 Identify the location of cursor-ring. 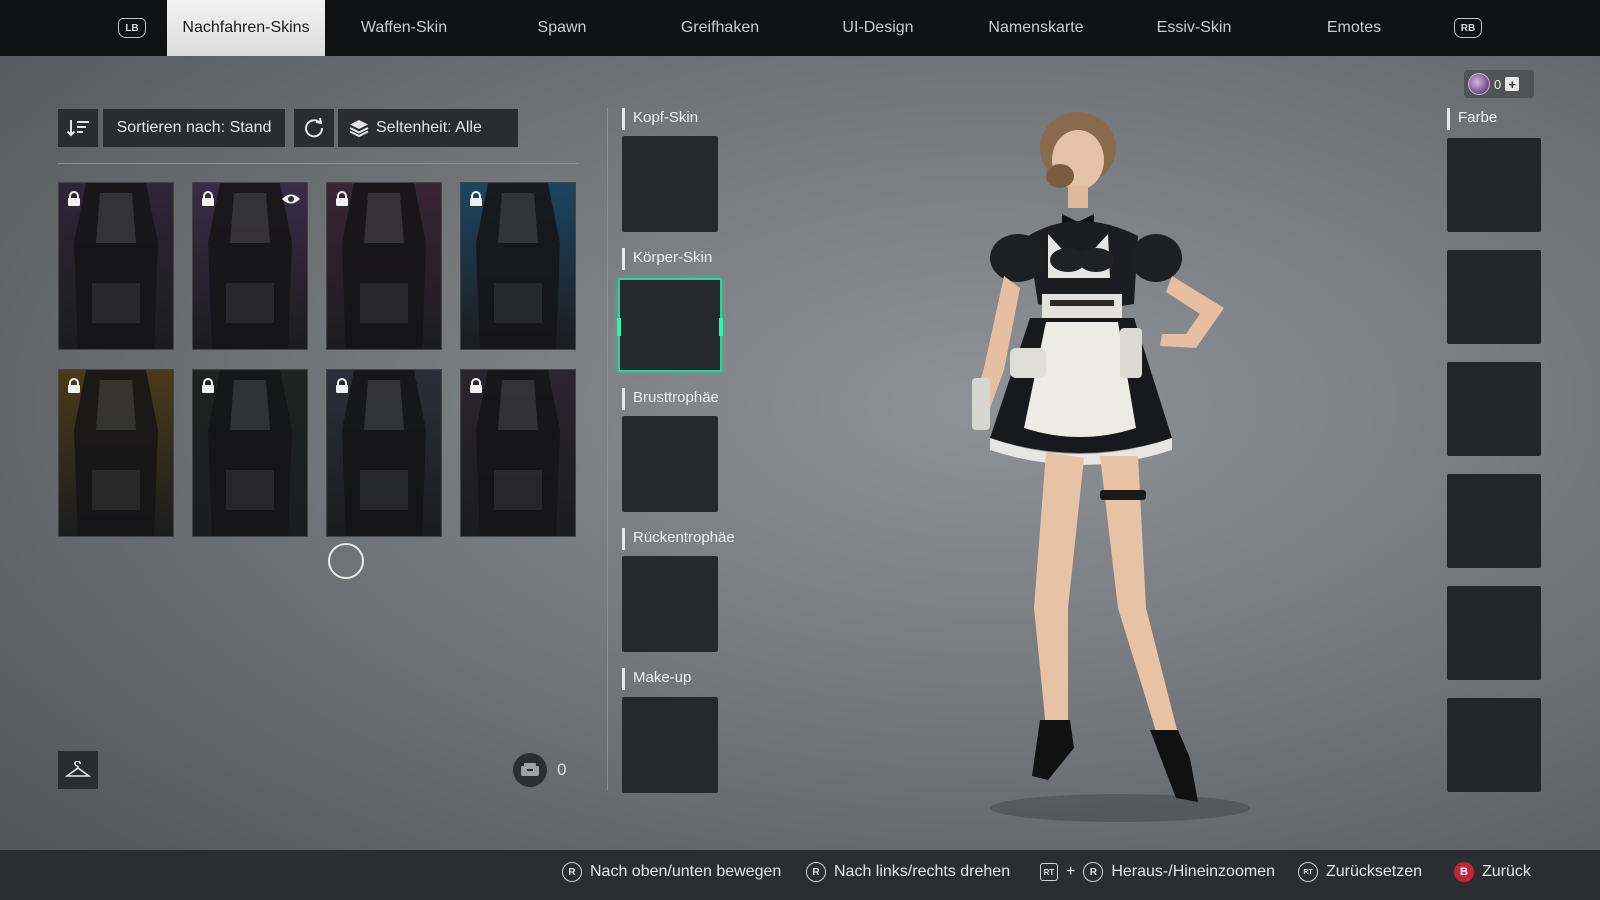
(346, 561).